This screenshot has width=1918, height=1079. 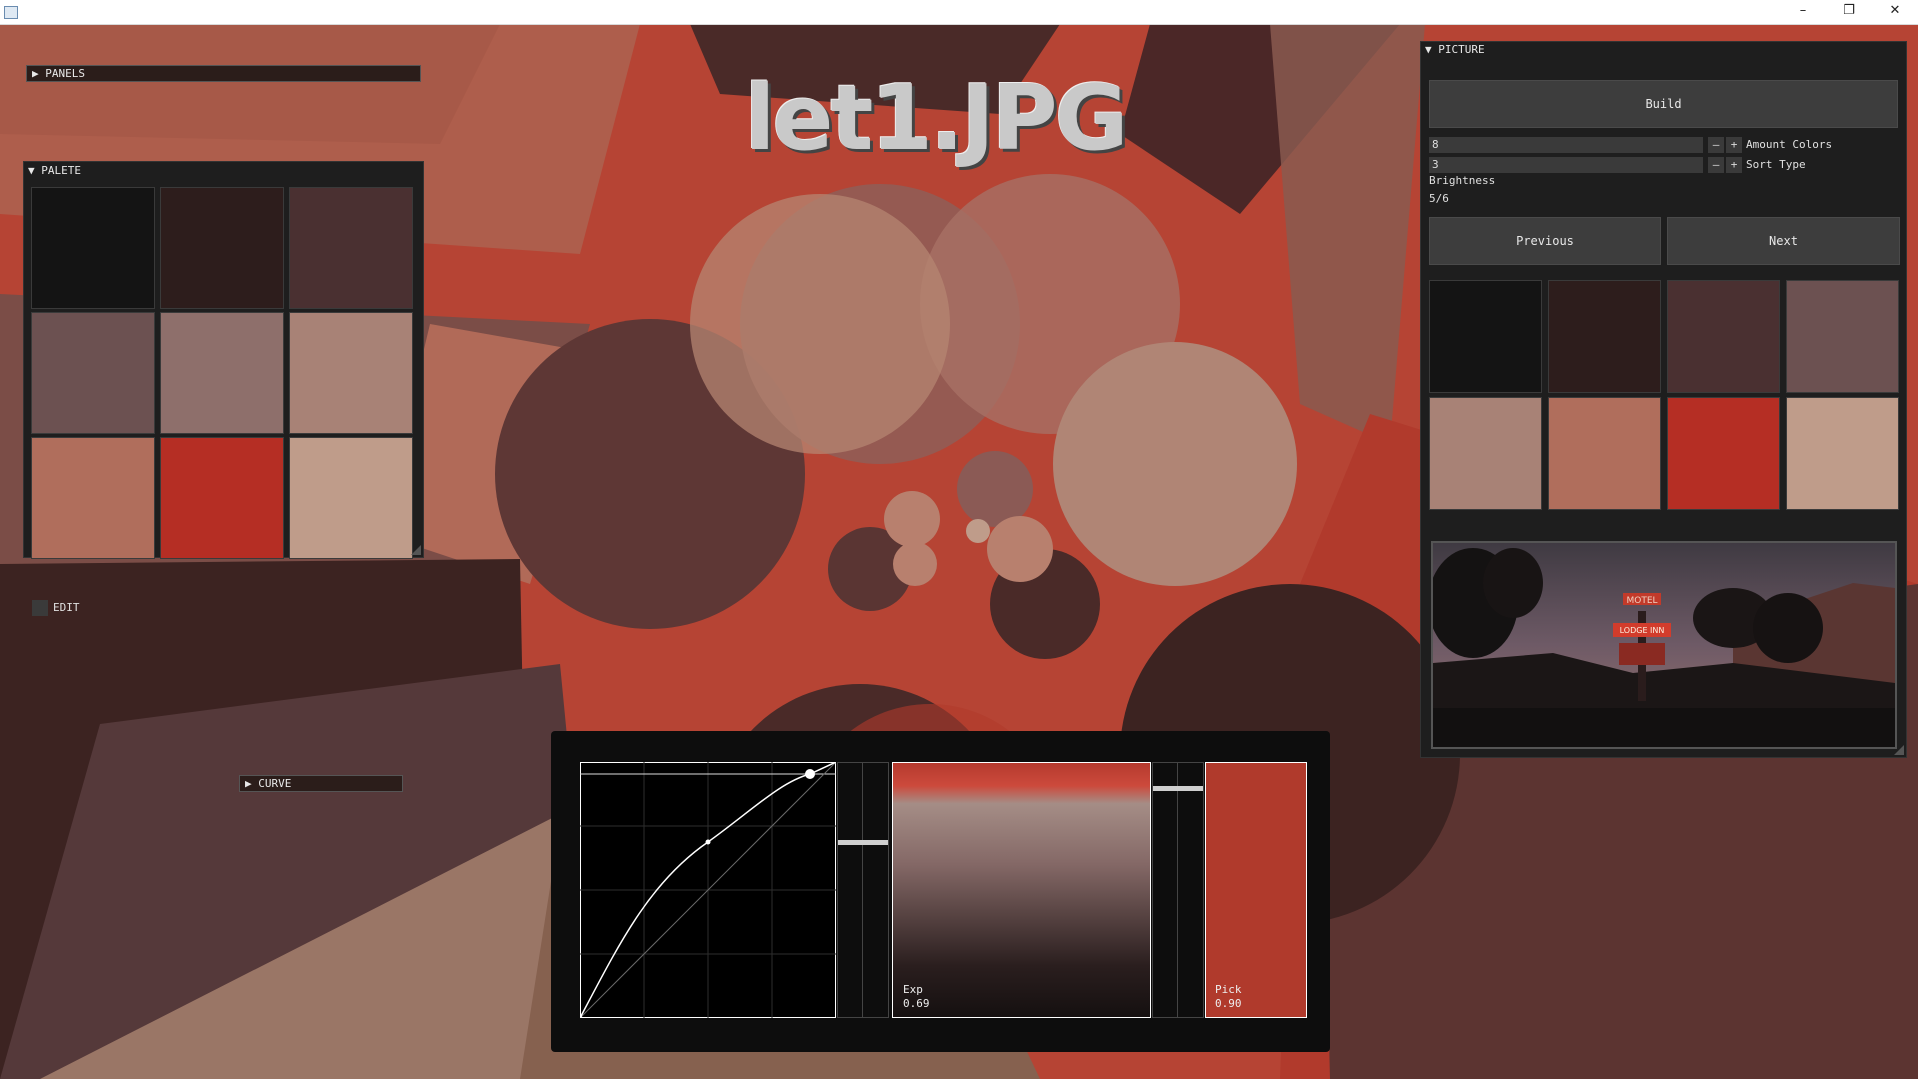 I want to click on previous-button: Previous, so click(x=1545, y=241).